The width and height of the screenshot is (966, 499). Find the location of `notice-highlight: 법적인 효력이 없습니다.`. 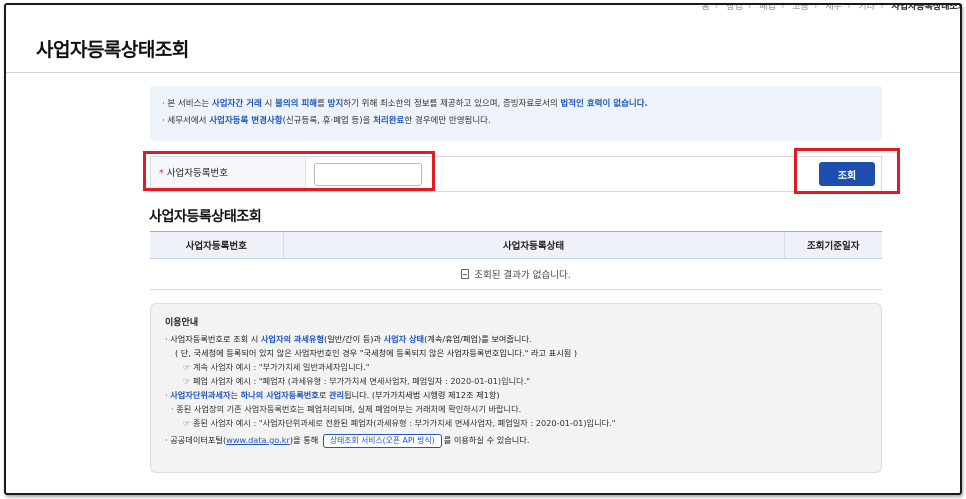

notice-highlight: 법적인 효력이 없습니다. is located at coordinates (604, 104).